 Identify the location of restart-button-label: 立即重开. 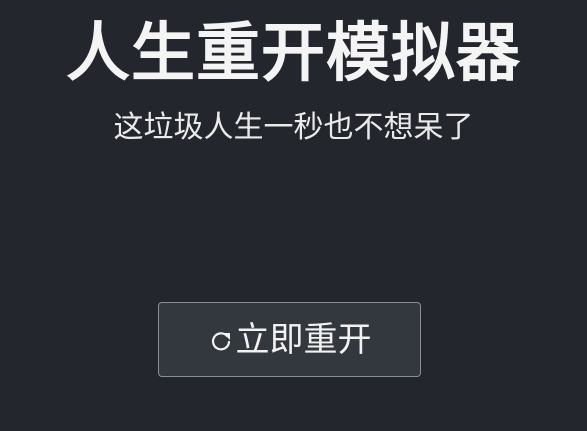
(303, 339).